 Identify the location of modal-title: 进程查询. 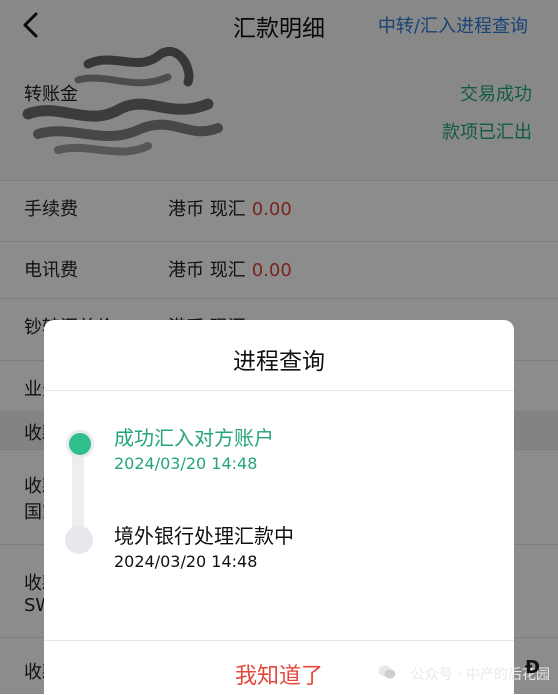
(279, 362).